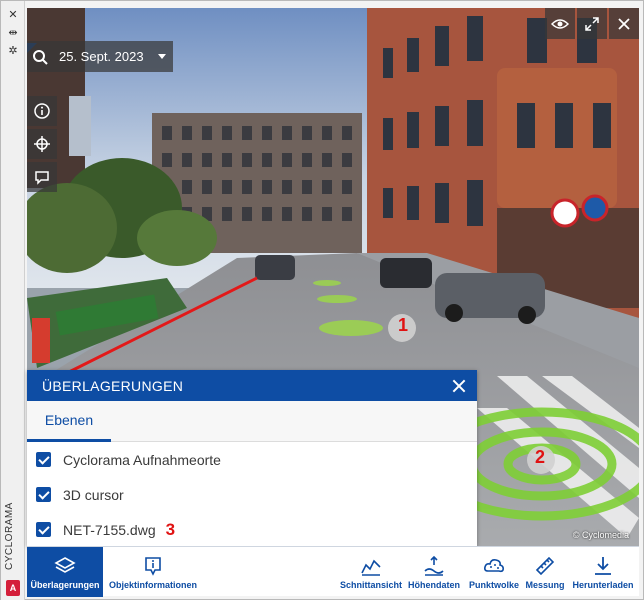 The height and width of the screenshot is (600, 644). I want to click on point-cloud-icon, so click(494, 565).